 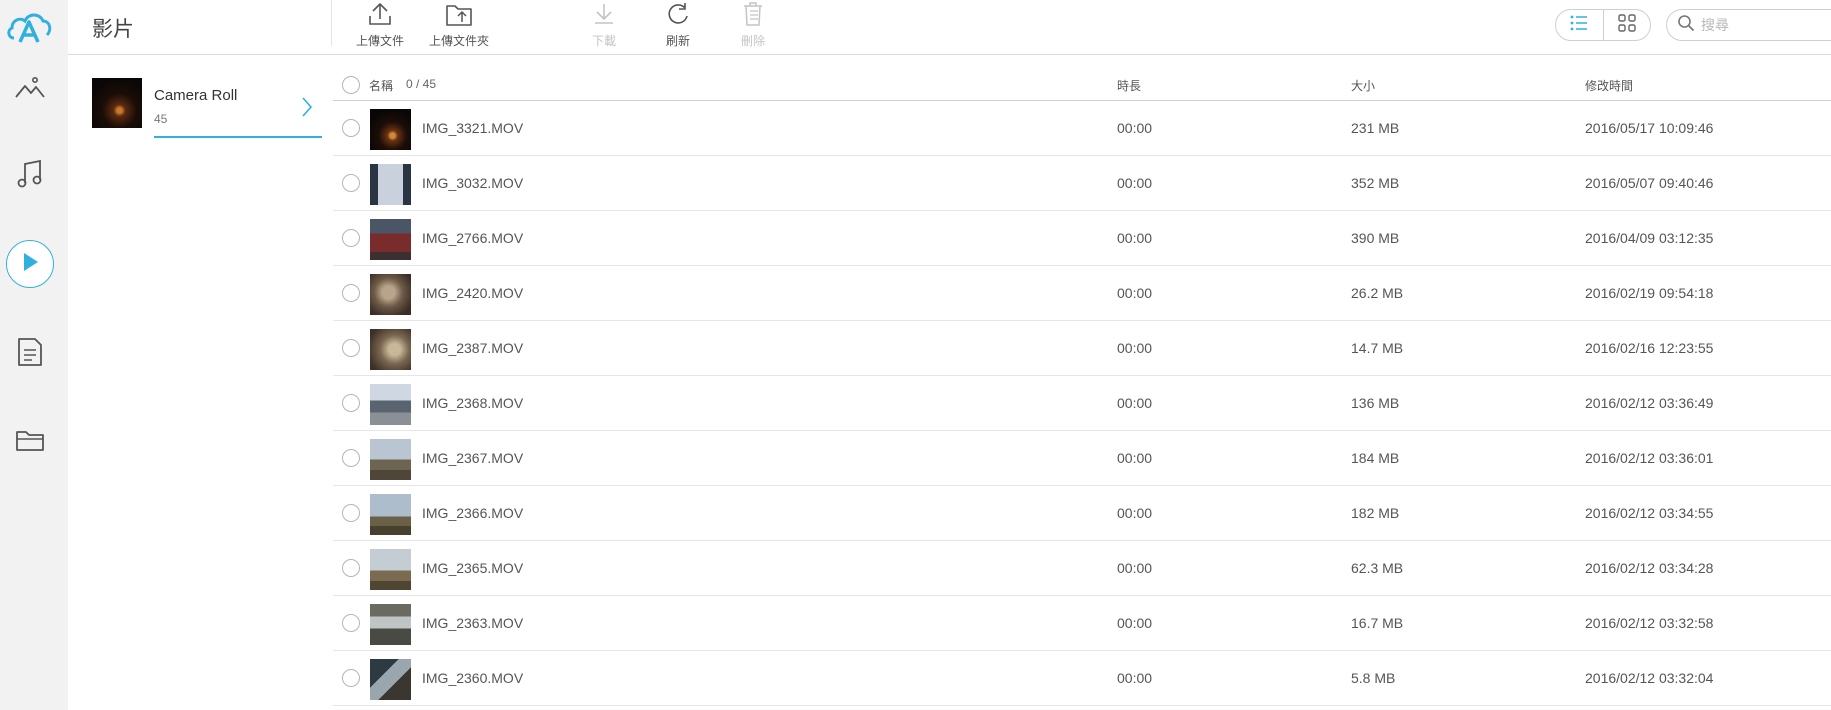 I want to click on file-name: IMG_2363.MOV, so click(x=473, y=623).